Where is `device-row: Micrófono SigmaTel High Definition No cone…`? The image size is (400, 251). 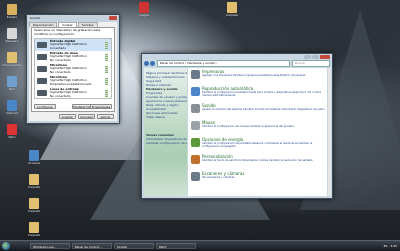 device-row: Micrófono SigmaTel High Definition No cone… is located at coordinates (73, 69).